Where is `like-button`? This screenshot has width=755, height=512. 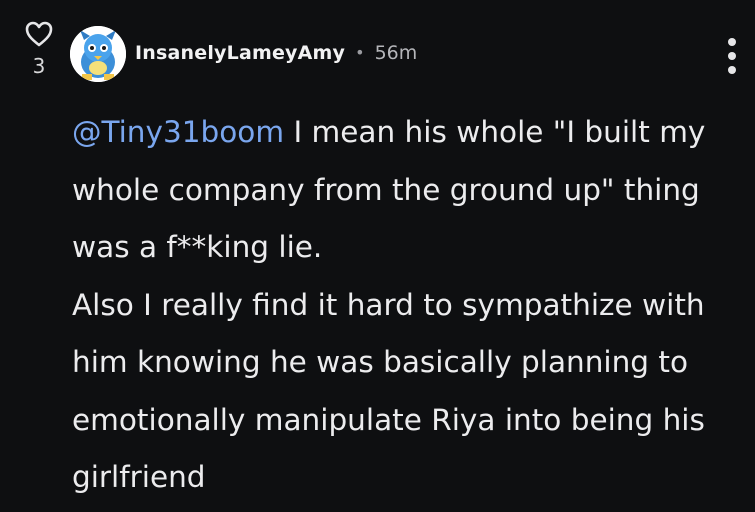
like-button is located at coordinates (39, 34).